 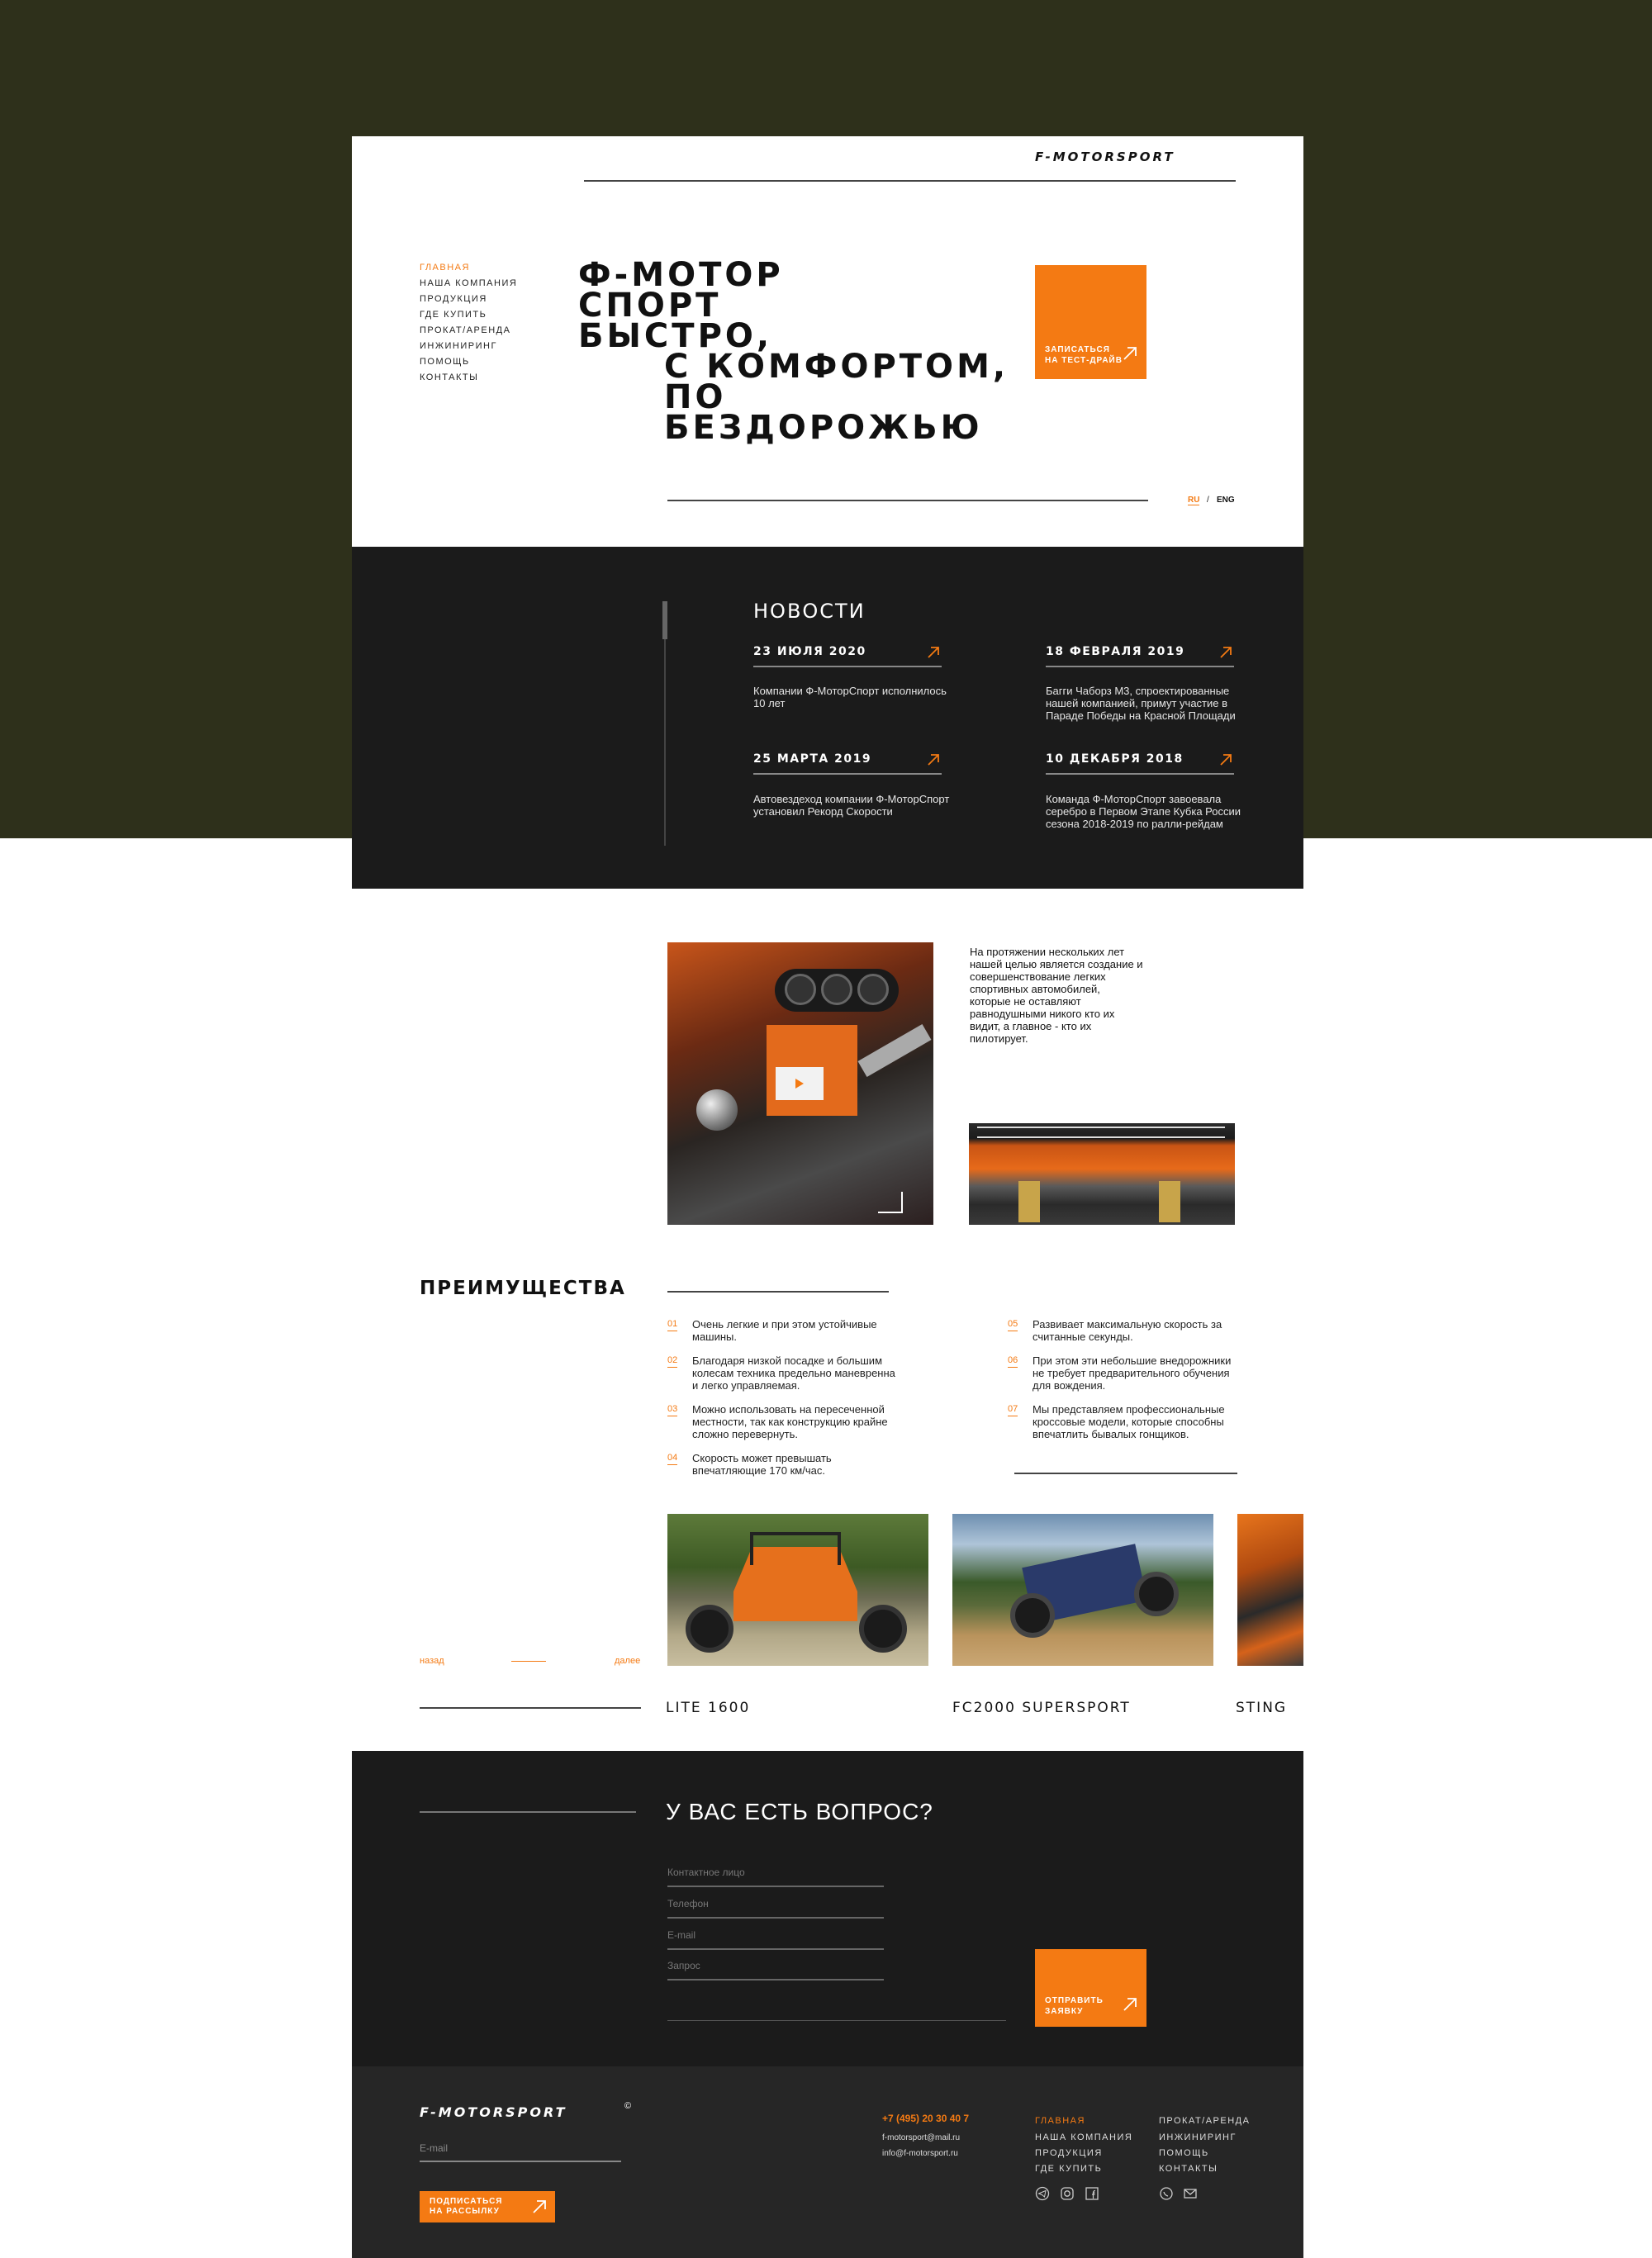 I want to click on footer-logo: F-MOTORSPORT, so click(x=493, y=2112).